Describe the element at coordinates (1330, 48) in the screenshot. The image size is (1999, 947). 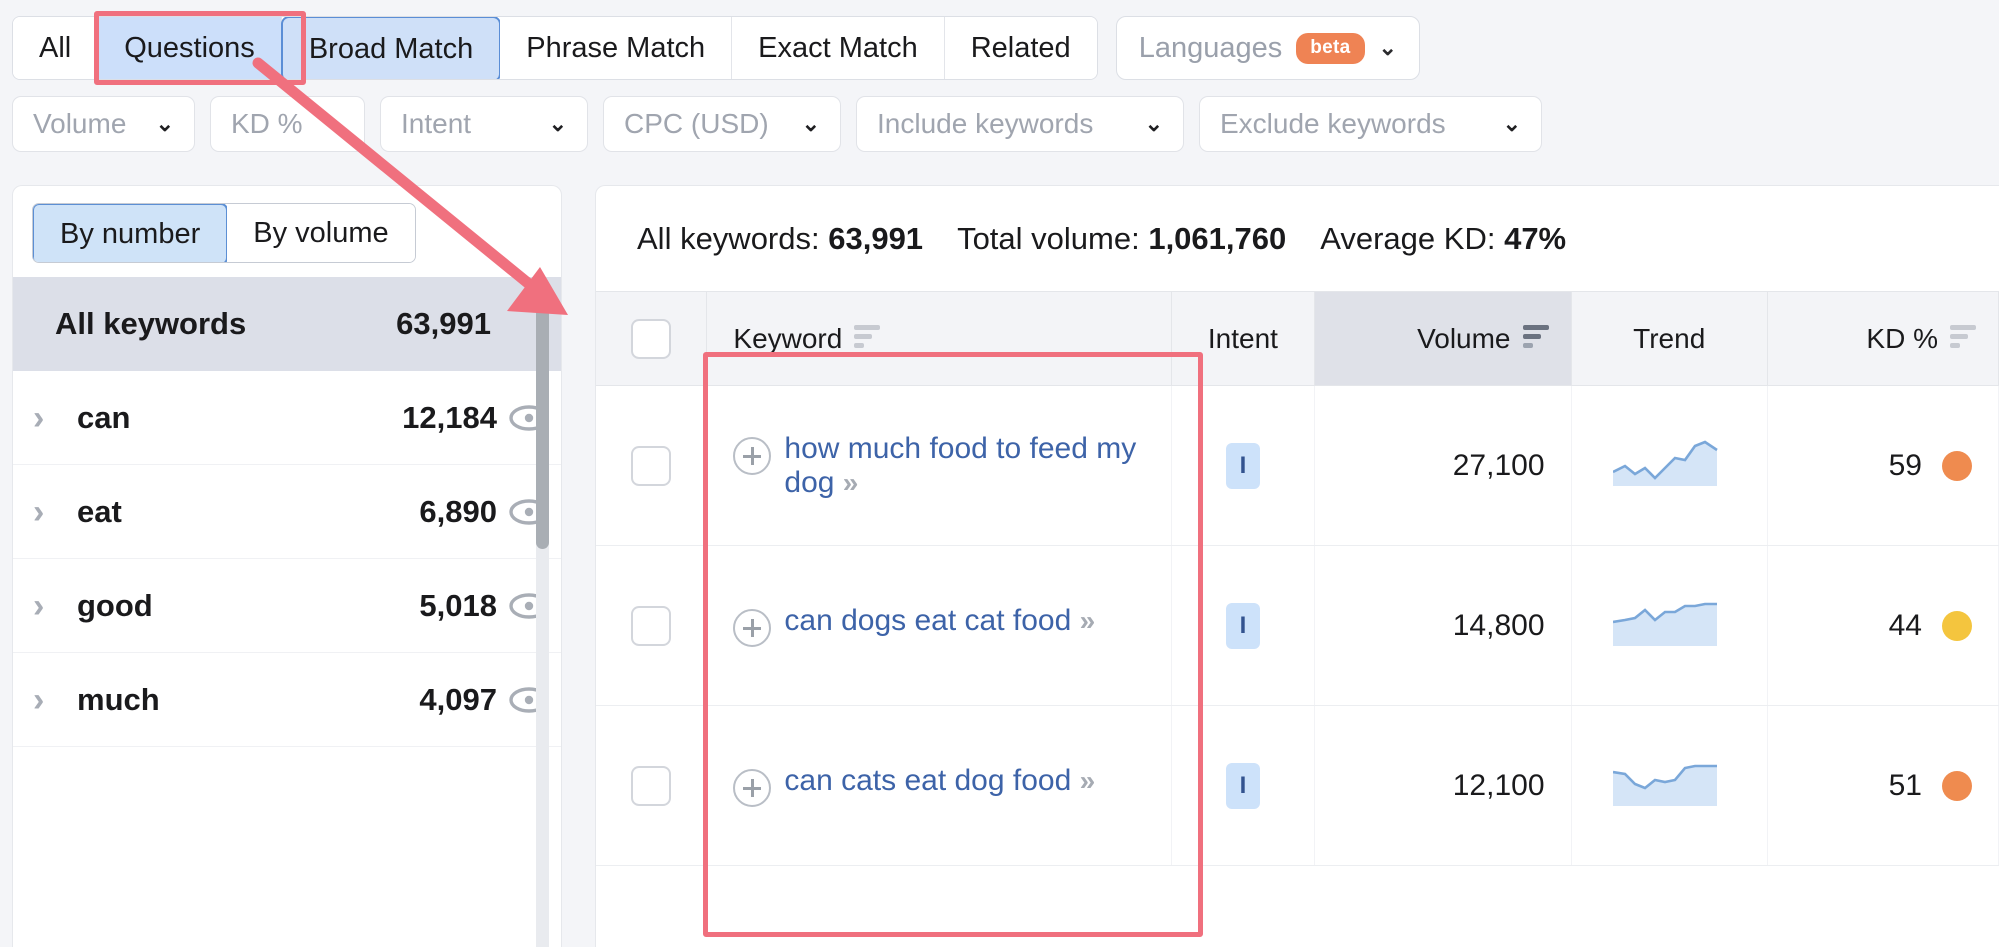
I see `beta-badge: beta` at that location.